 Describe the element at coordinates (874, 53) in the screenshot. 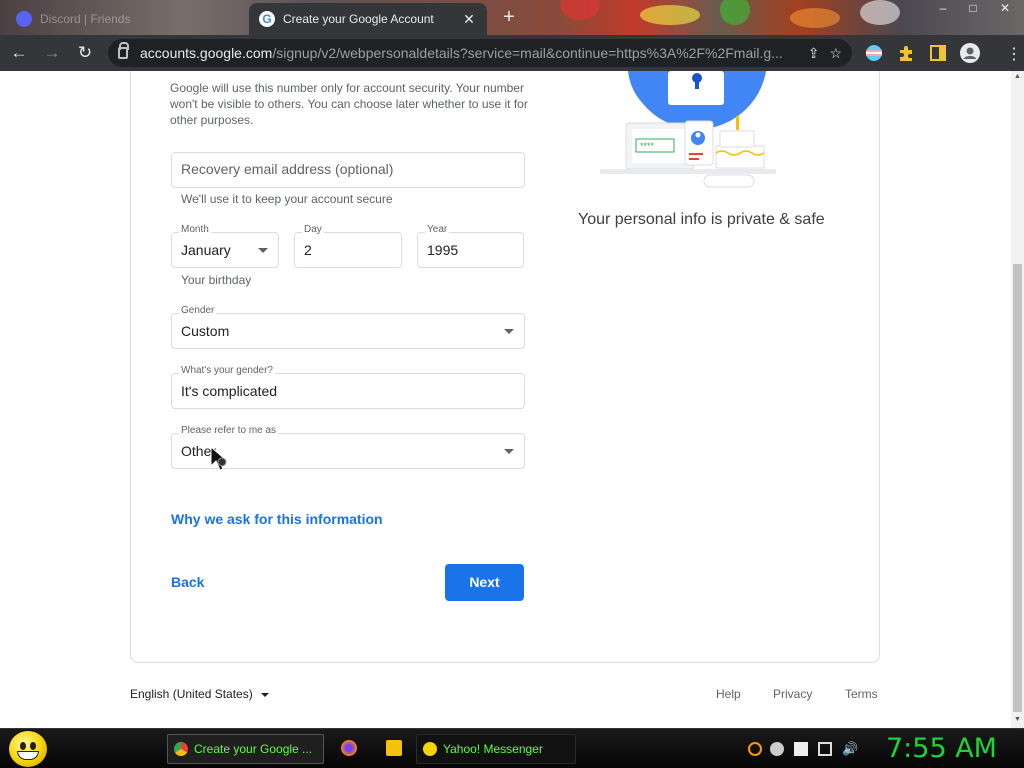

I see `flag-extension-icon` at that location.